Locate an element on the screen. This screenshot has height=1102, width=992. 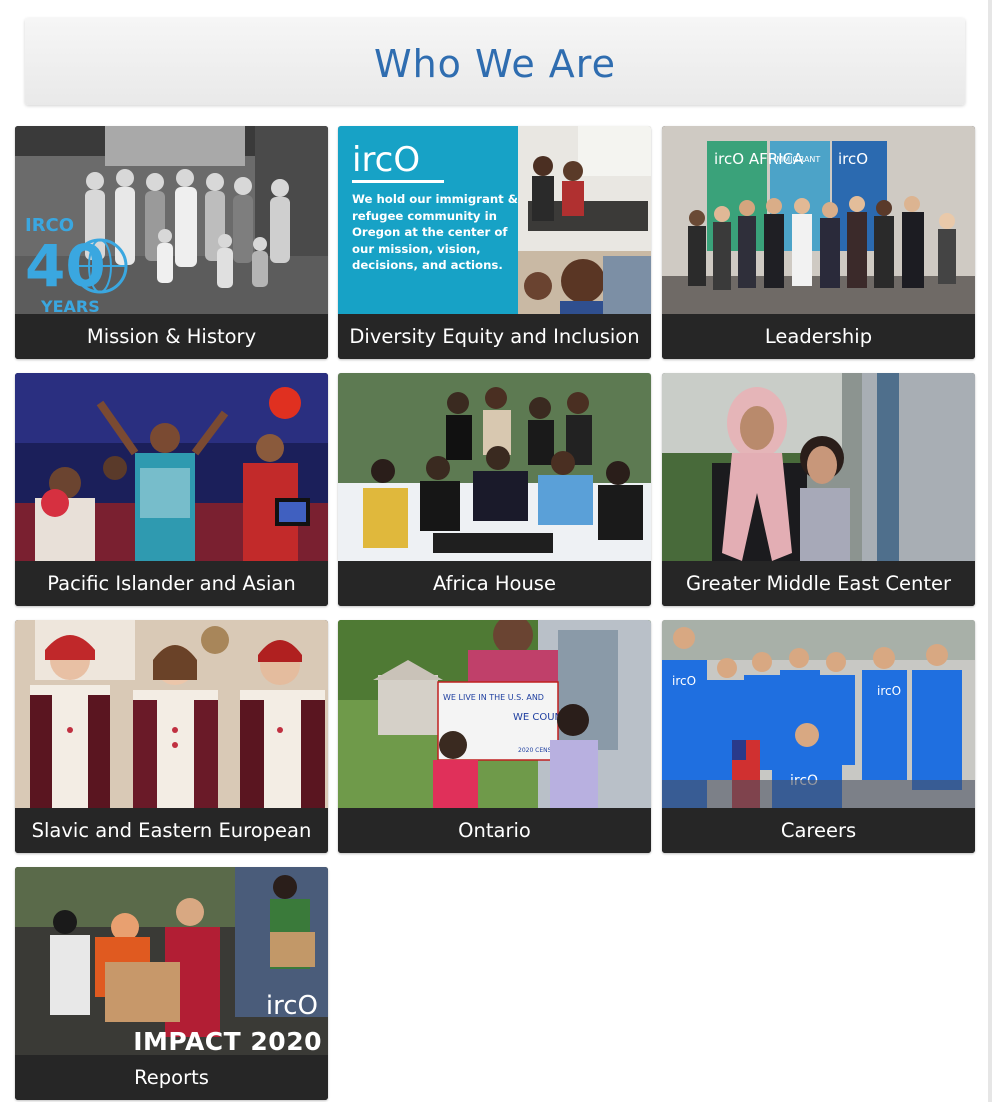
card-label: Greater Middle East Center is located at coordinates (818, 583).